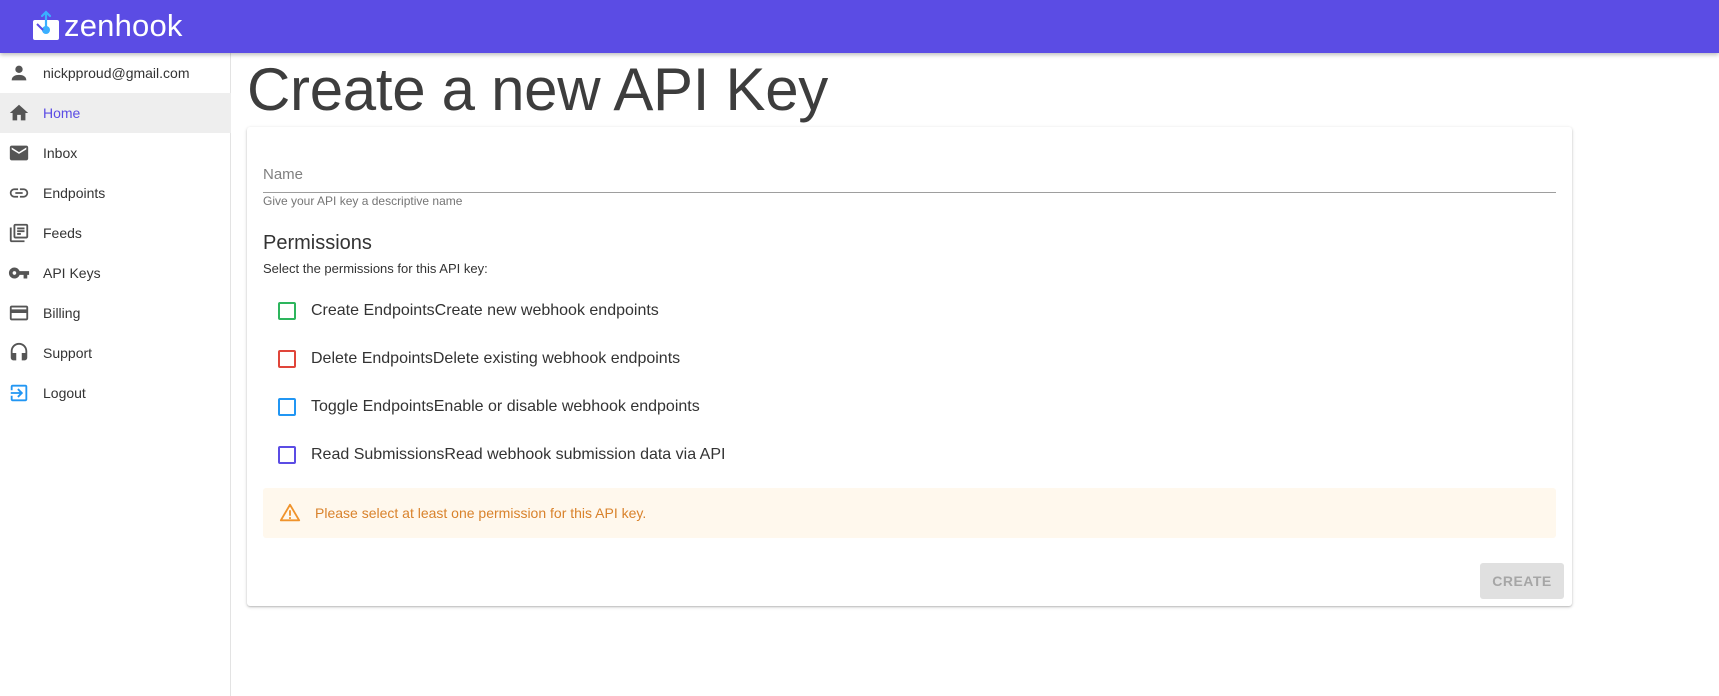 The width and height of the screenshot is (1719, 696). I want to click on sidebar-item-endpoints: Endpoints, so click(115, 193).